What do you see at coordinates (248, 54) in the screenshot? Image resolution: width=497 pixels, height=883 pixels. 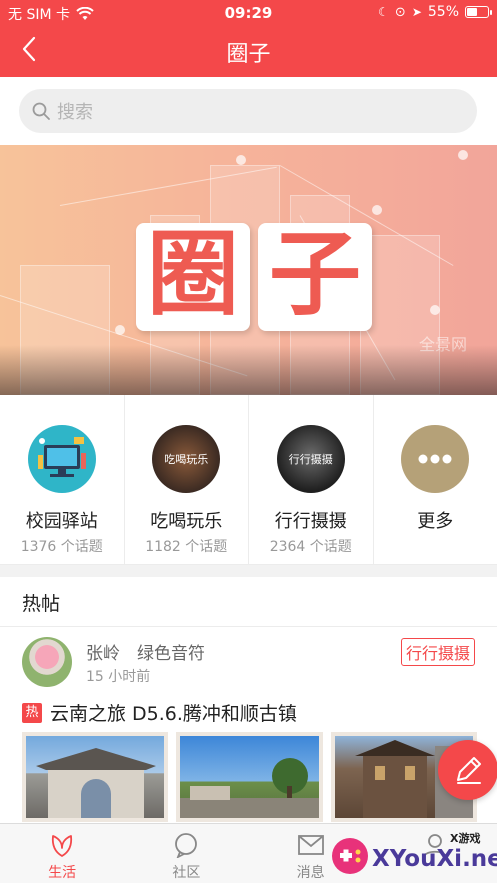 I see `page-title: 圈子` at bounding box center [248, 54].